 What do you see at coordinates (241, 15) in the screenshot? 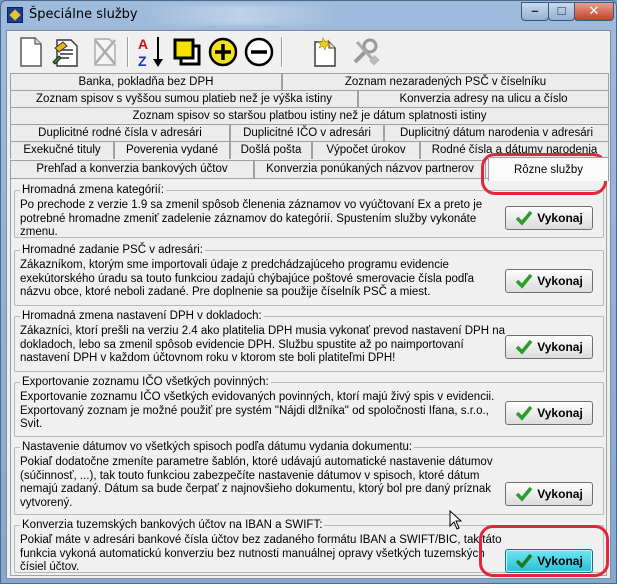
I see `title-blur` at bounding box center [241, 15].